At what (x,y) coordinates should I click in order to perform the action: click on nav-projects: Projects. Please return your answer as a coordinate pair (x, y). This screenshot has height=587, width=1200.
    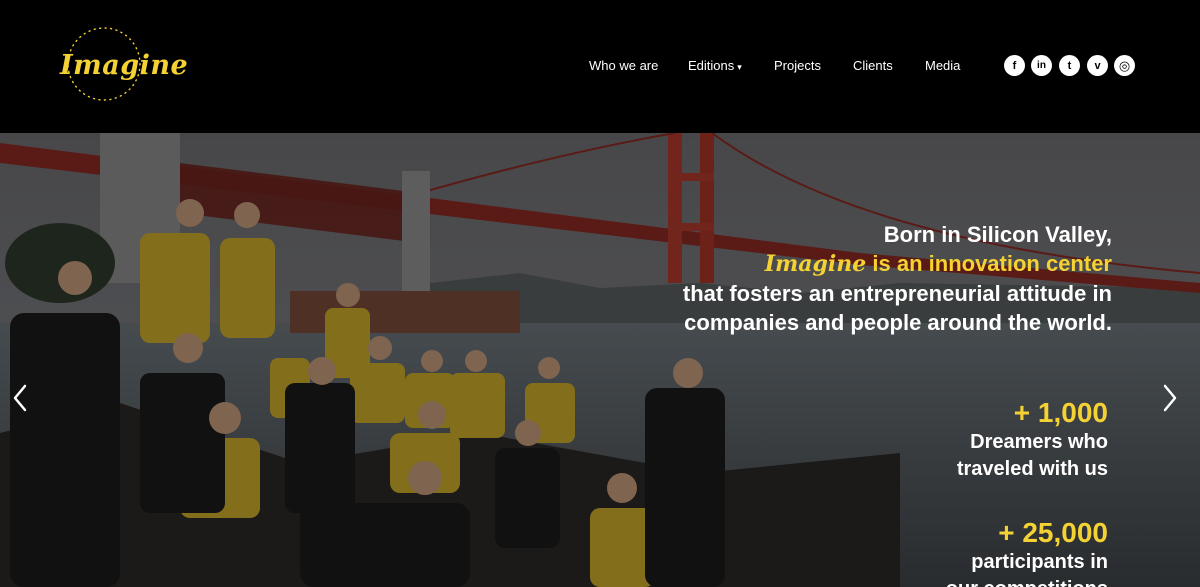
    Looking at the image, I should click on (797, 65).